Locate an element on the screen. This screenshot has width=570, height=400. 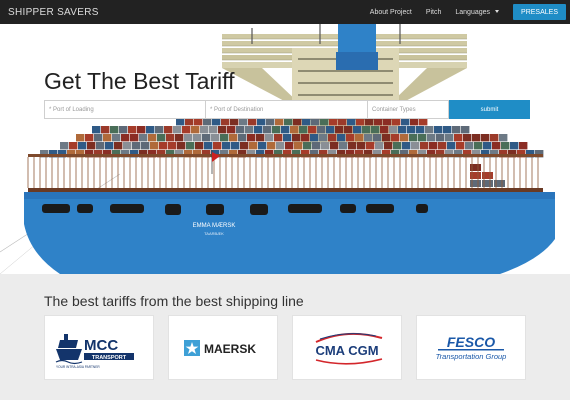
container-types-select: Container Types is located at coordinates (408, 109).